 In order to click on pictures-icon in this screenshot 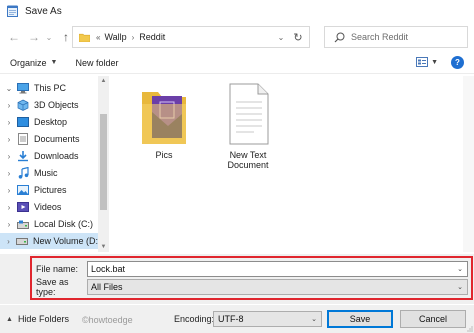, I will do `click(23, 190)`.